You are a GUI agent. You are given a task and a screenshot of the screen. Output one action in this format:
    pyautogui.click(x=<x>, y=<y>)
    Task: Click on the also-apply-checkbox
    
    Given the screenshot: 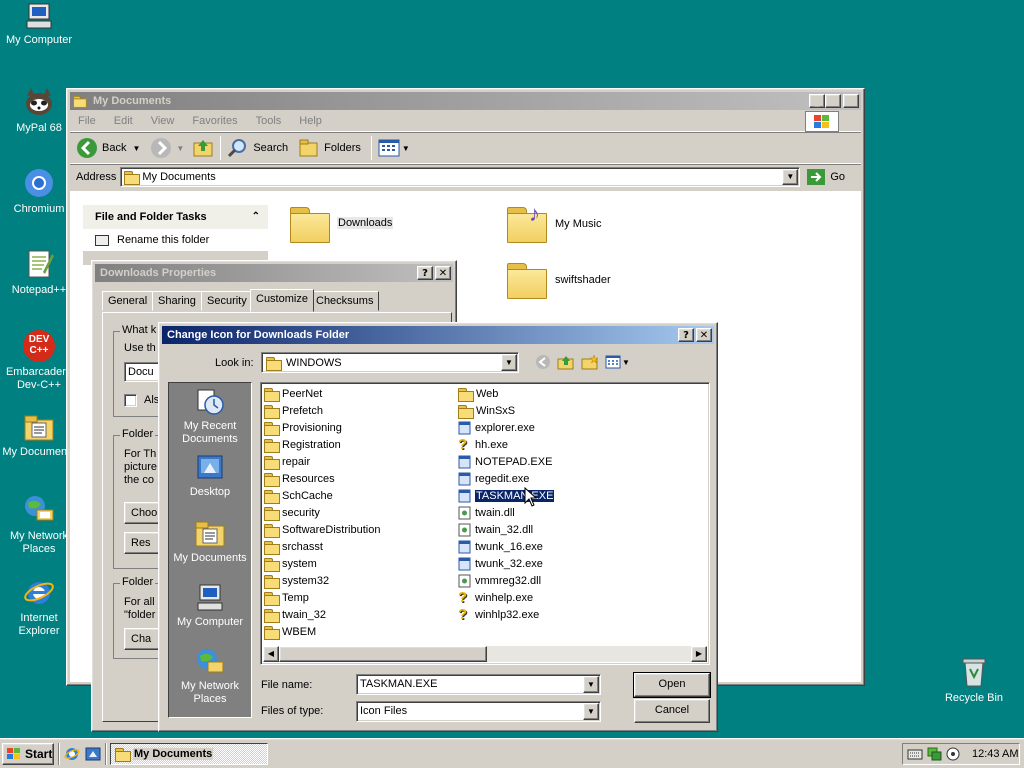 What is the action you would take?
    pyautogui.click(x=130, y=400)
    